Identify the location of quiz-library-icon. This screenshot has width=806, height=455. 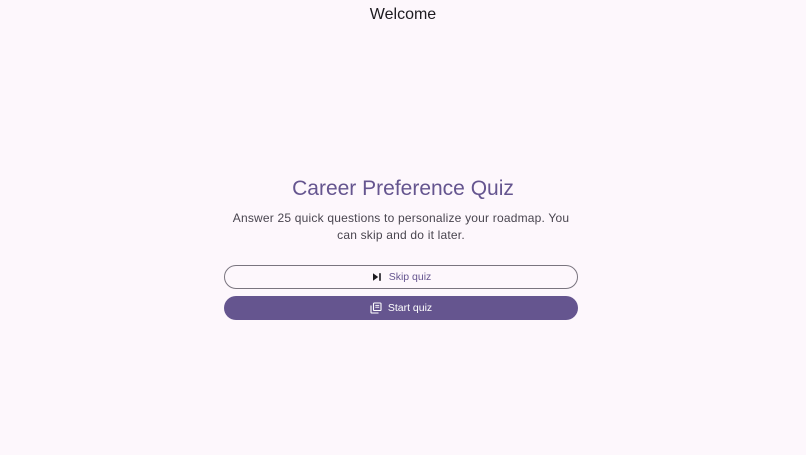
(376, 308).